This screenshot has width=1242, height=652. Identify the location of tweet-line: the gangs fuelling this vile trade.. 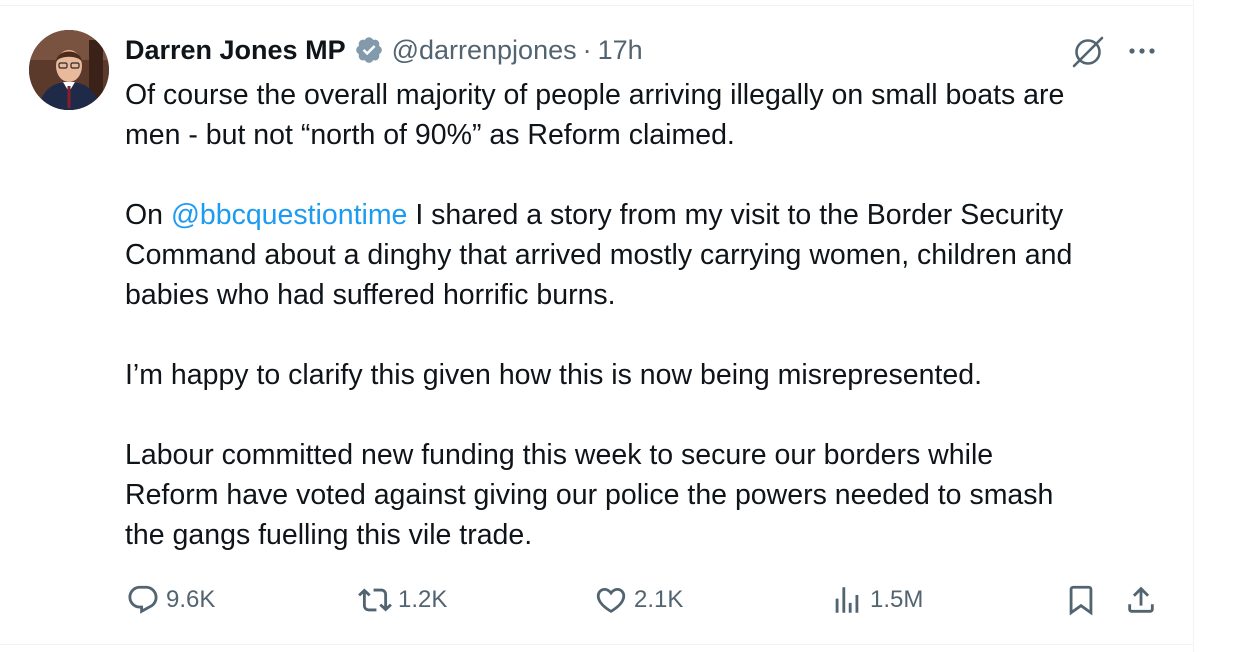
(329, 535).